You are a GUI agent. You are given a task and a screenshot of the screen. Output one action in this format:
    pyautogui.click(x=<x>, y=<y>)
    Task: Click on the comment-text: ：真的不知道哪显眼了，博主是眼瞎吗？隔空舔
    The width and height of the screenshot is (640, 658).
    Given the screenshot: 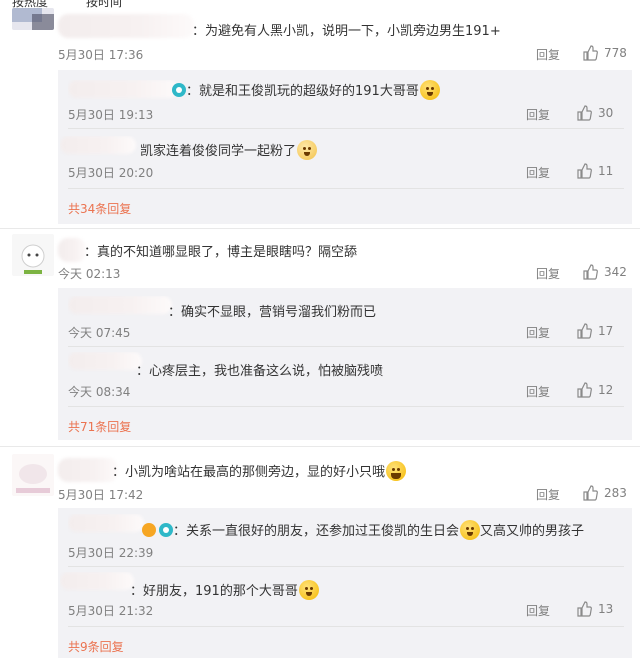 What is the action you would take?
    pyautogui.click(x=221, y=252)
    